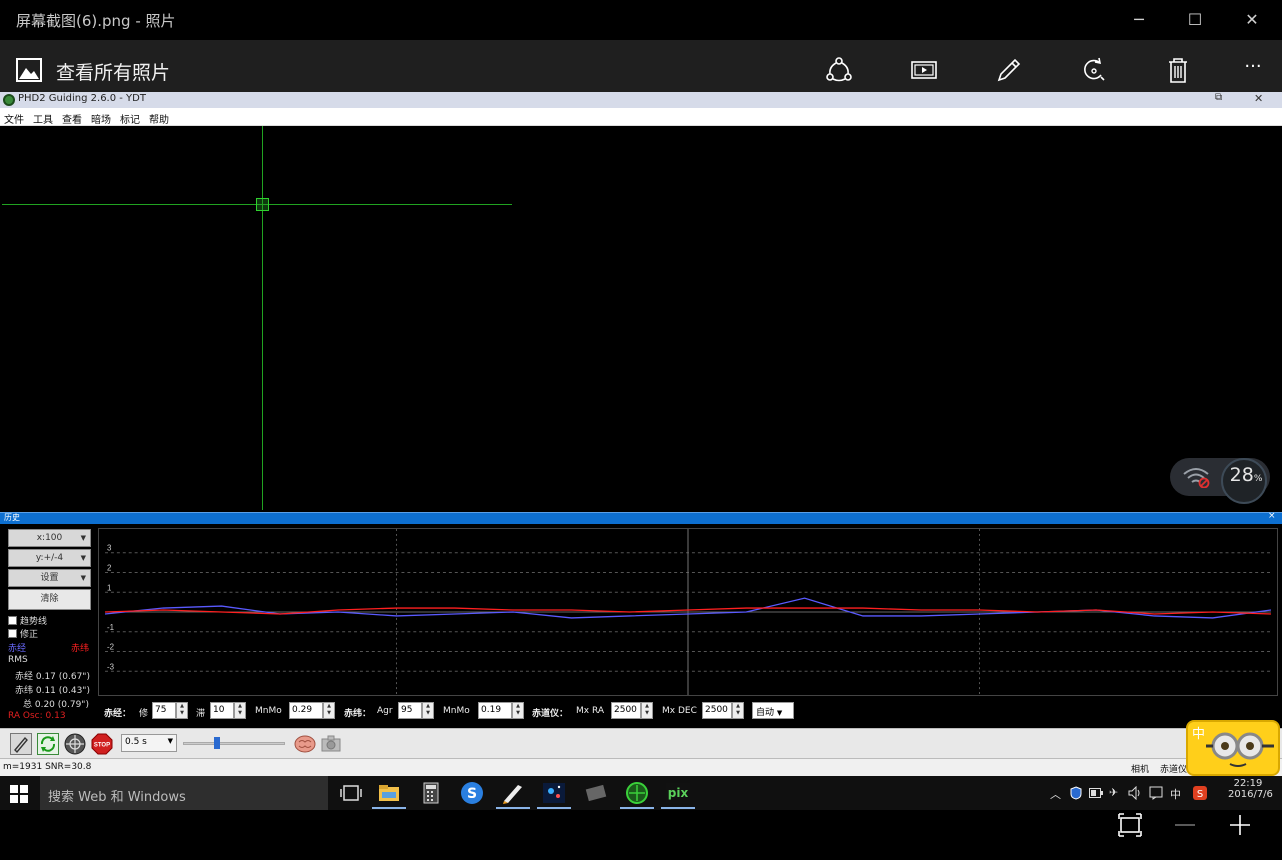 Image resolution: width=1282 pixels, height=860 pixels. Describe the element at coordinates (626, 710) in the screenshot. I see `mx-ra-input: 2500` at that location.